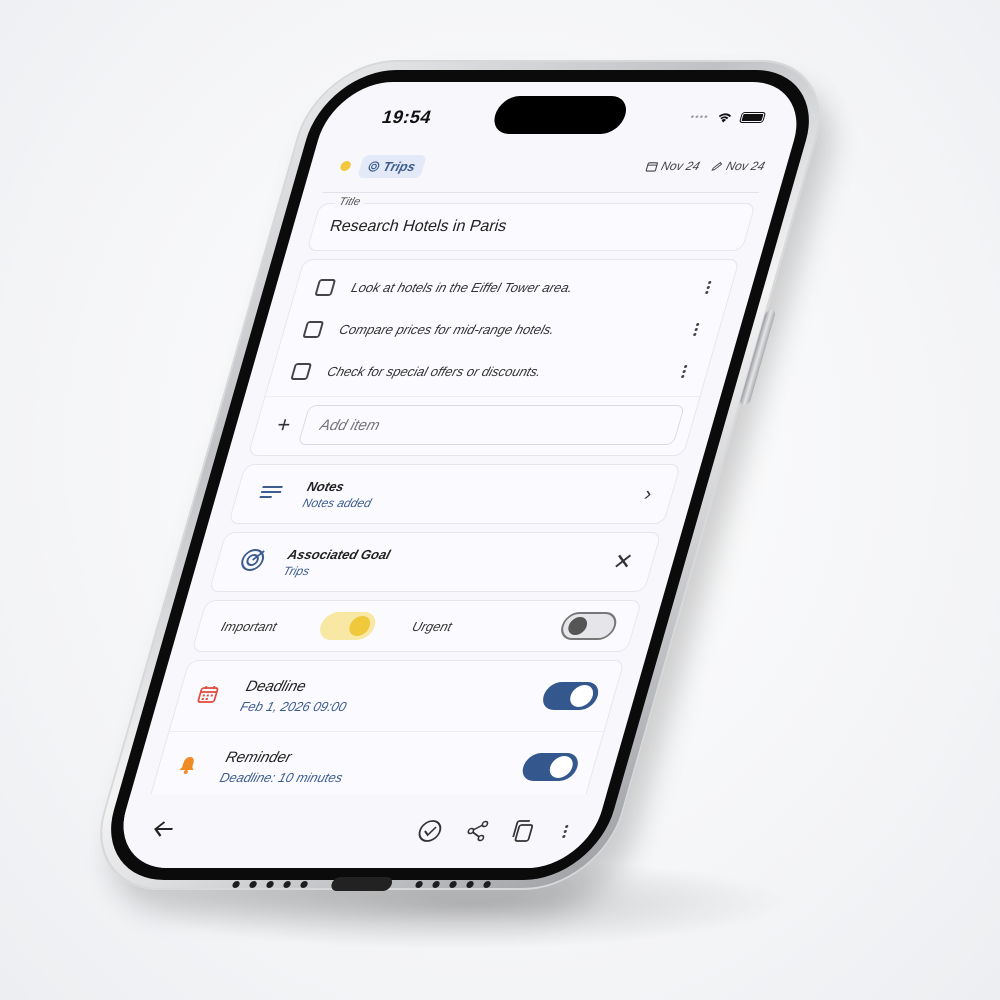 This screenshot has width=1000, height=1000. I want to click on reminder-row: Reminder Deadline: 10 minutes, so click(376, 762).